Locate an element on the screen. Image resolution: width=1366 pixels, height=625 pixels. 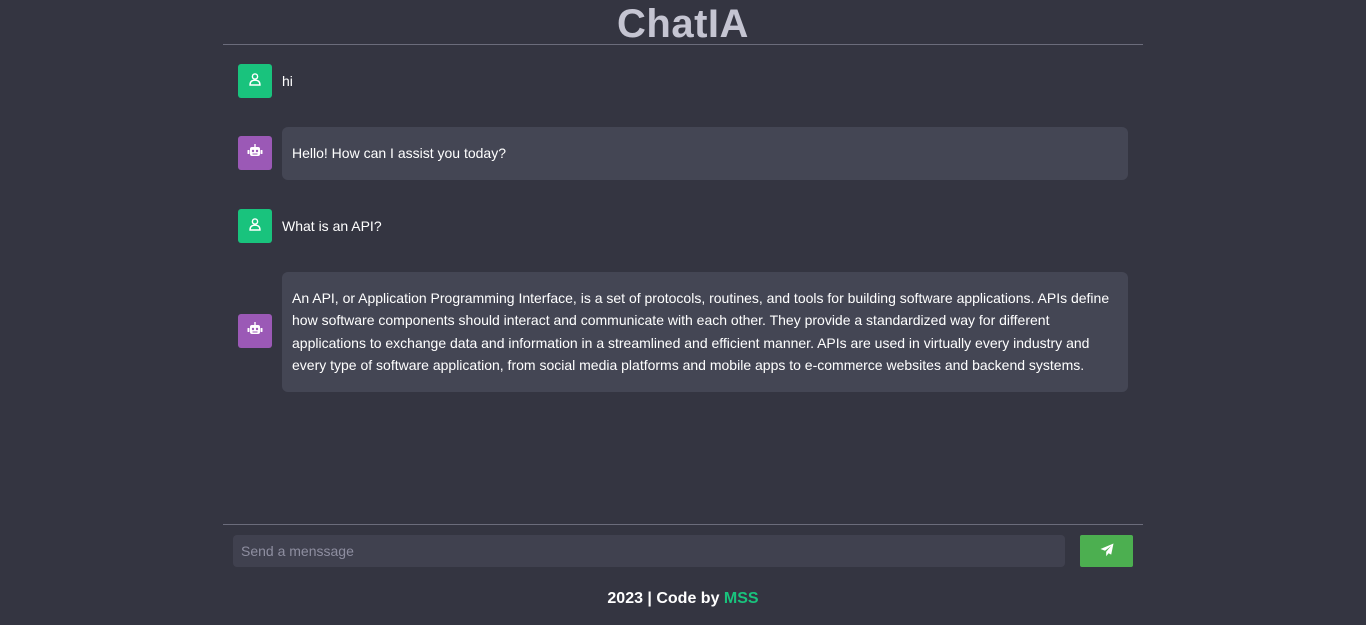
user-message: What is an API? is located at coordinates (683, 226).